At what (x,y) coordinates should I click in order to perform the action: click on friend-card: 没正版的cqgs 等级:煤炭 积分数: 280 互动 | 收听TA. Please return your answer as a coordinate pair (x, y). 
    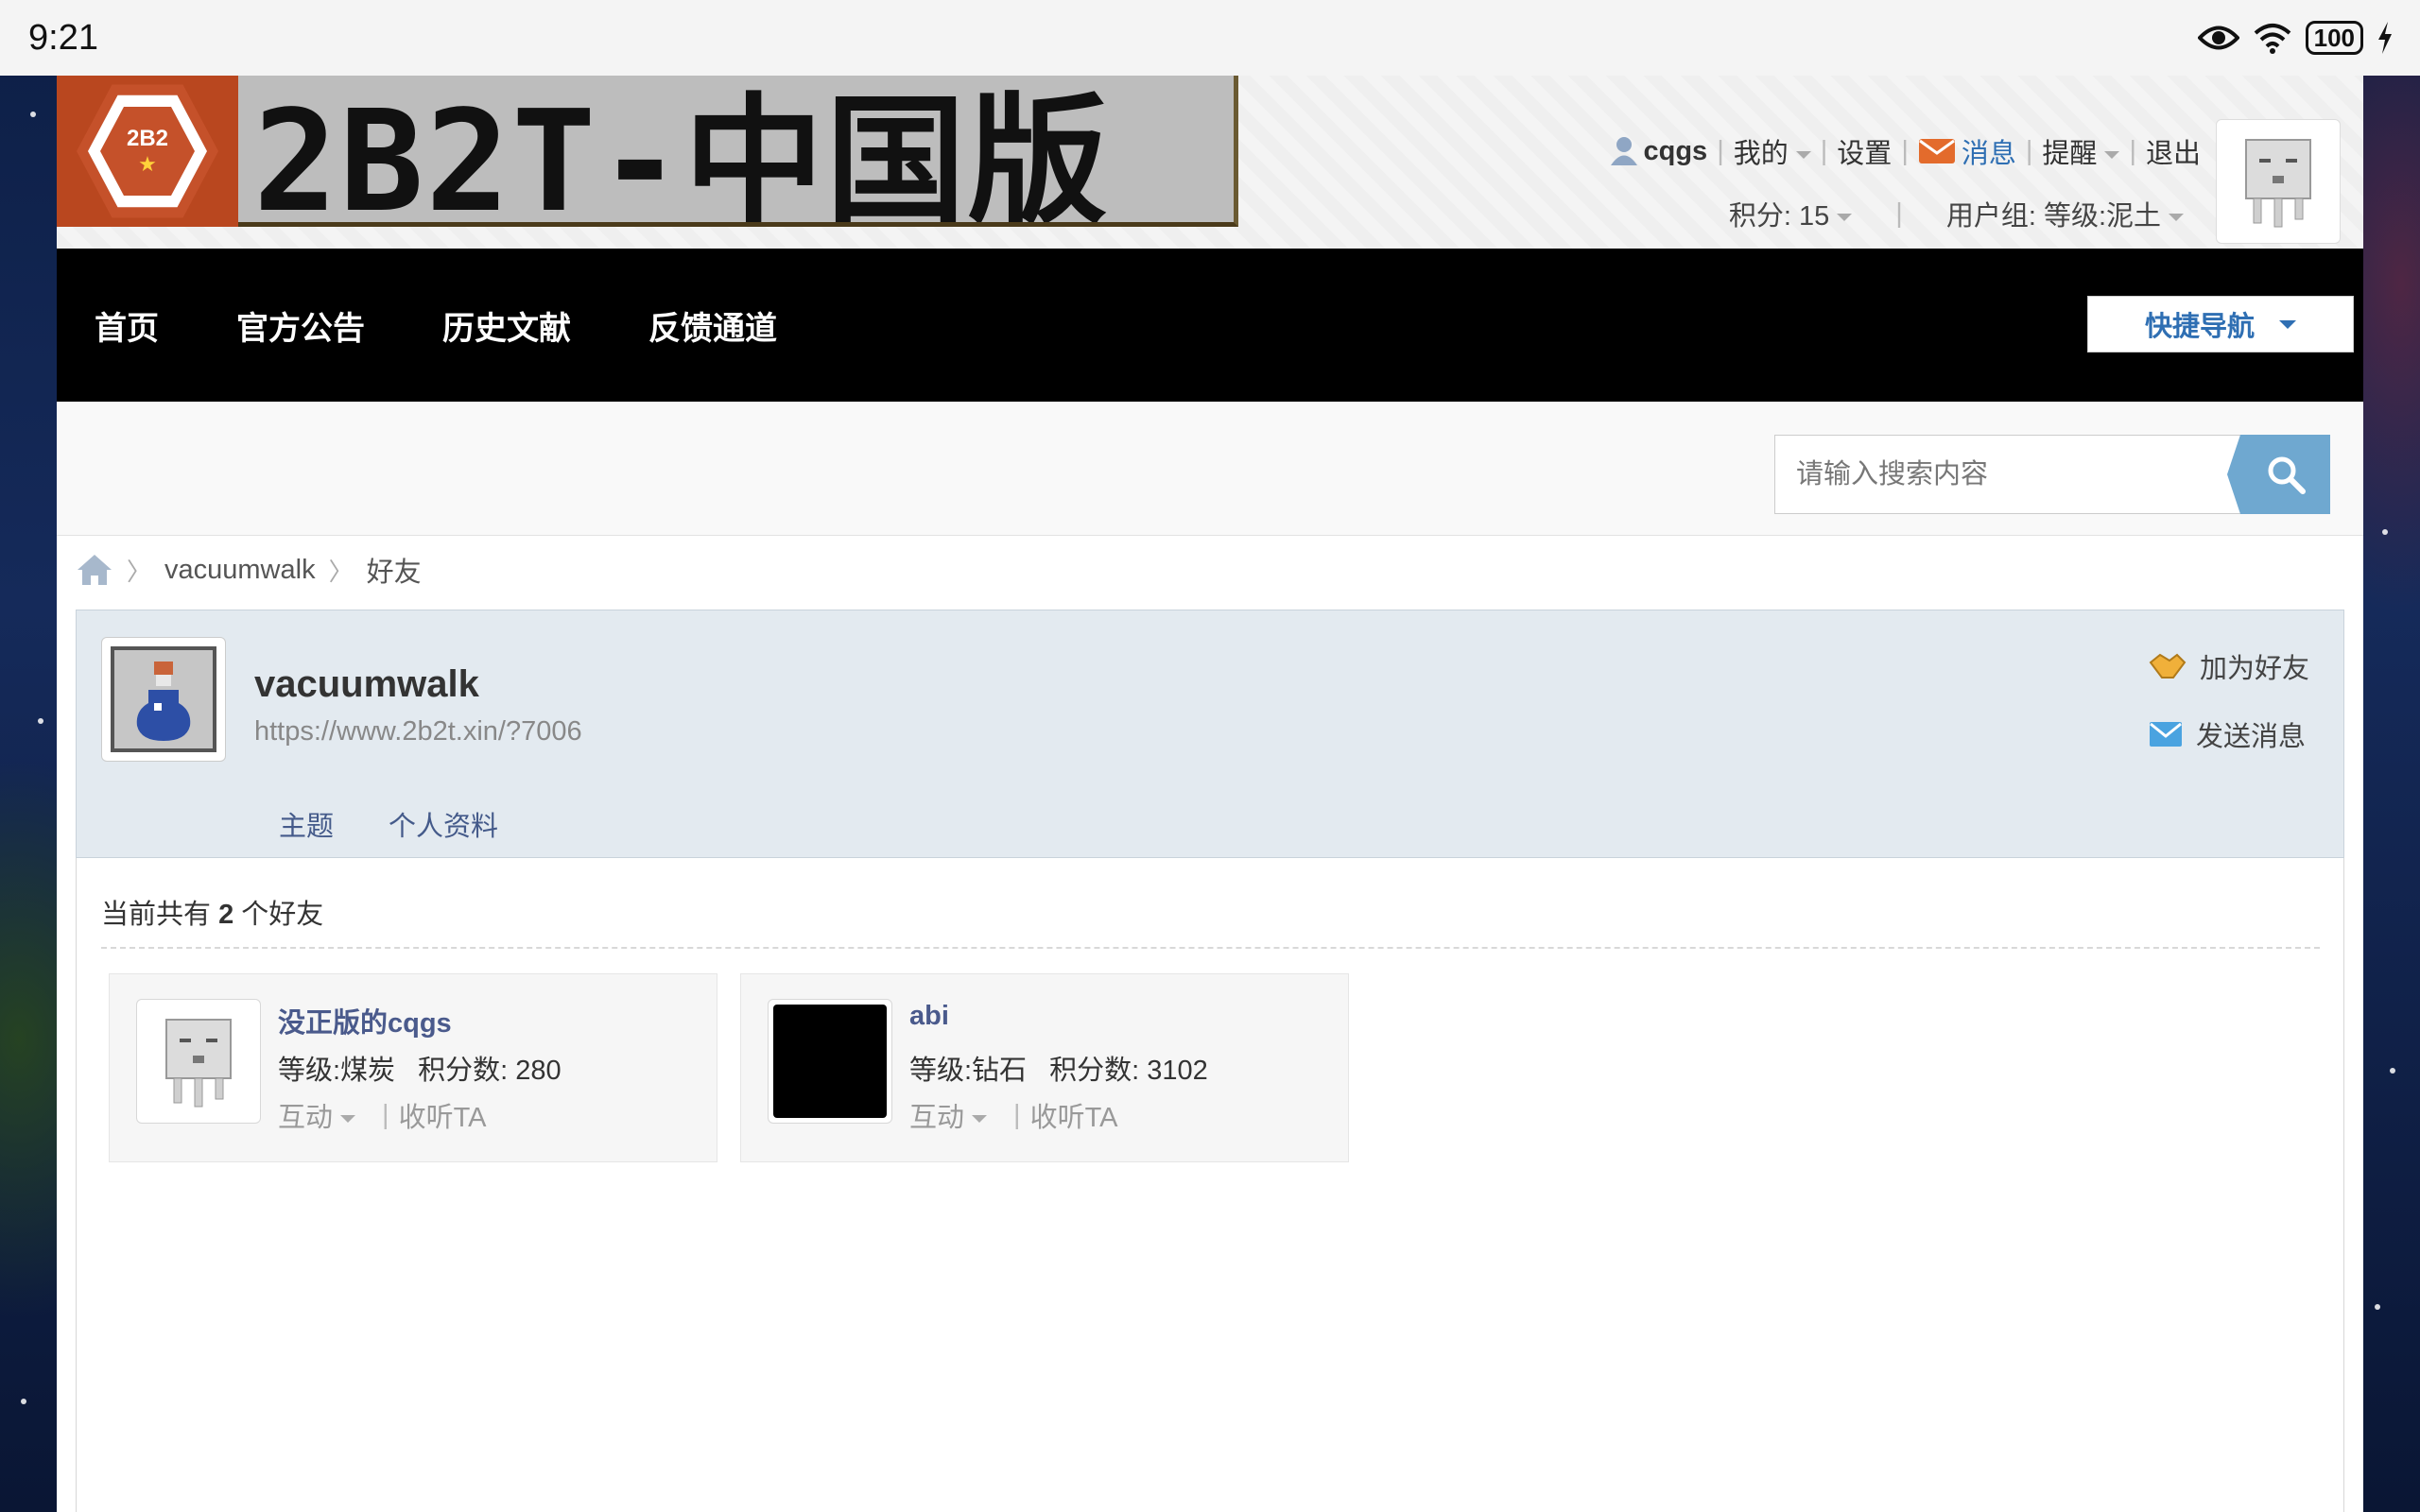
    Looking at the image, I should click on (413, 1067).